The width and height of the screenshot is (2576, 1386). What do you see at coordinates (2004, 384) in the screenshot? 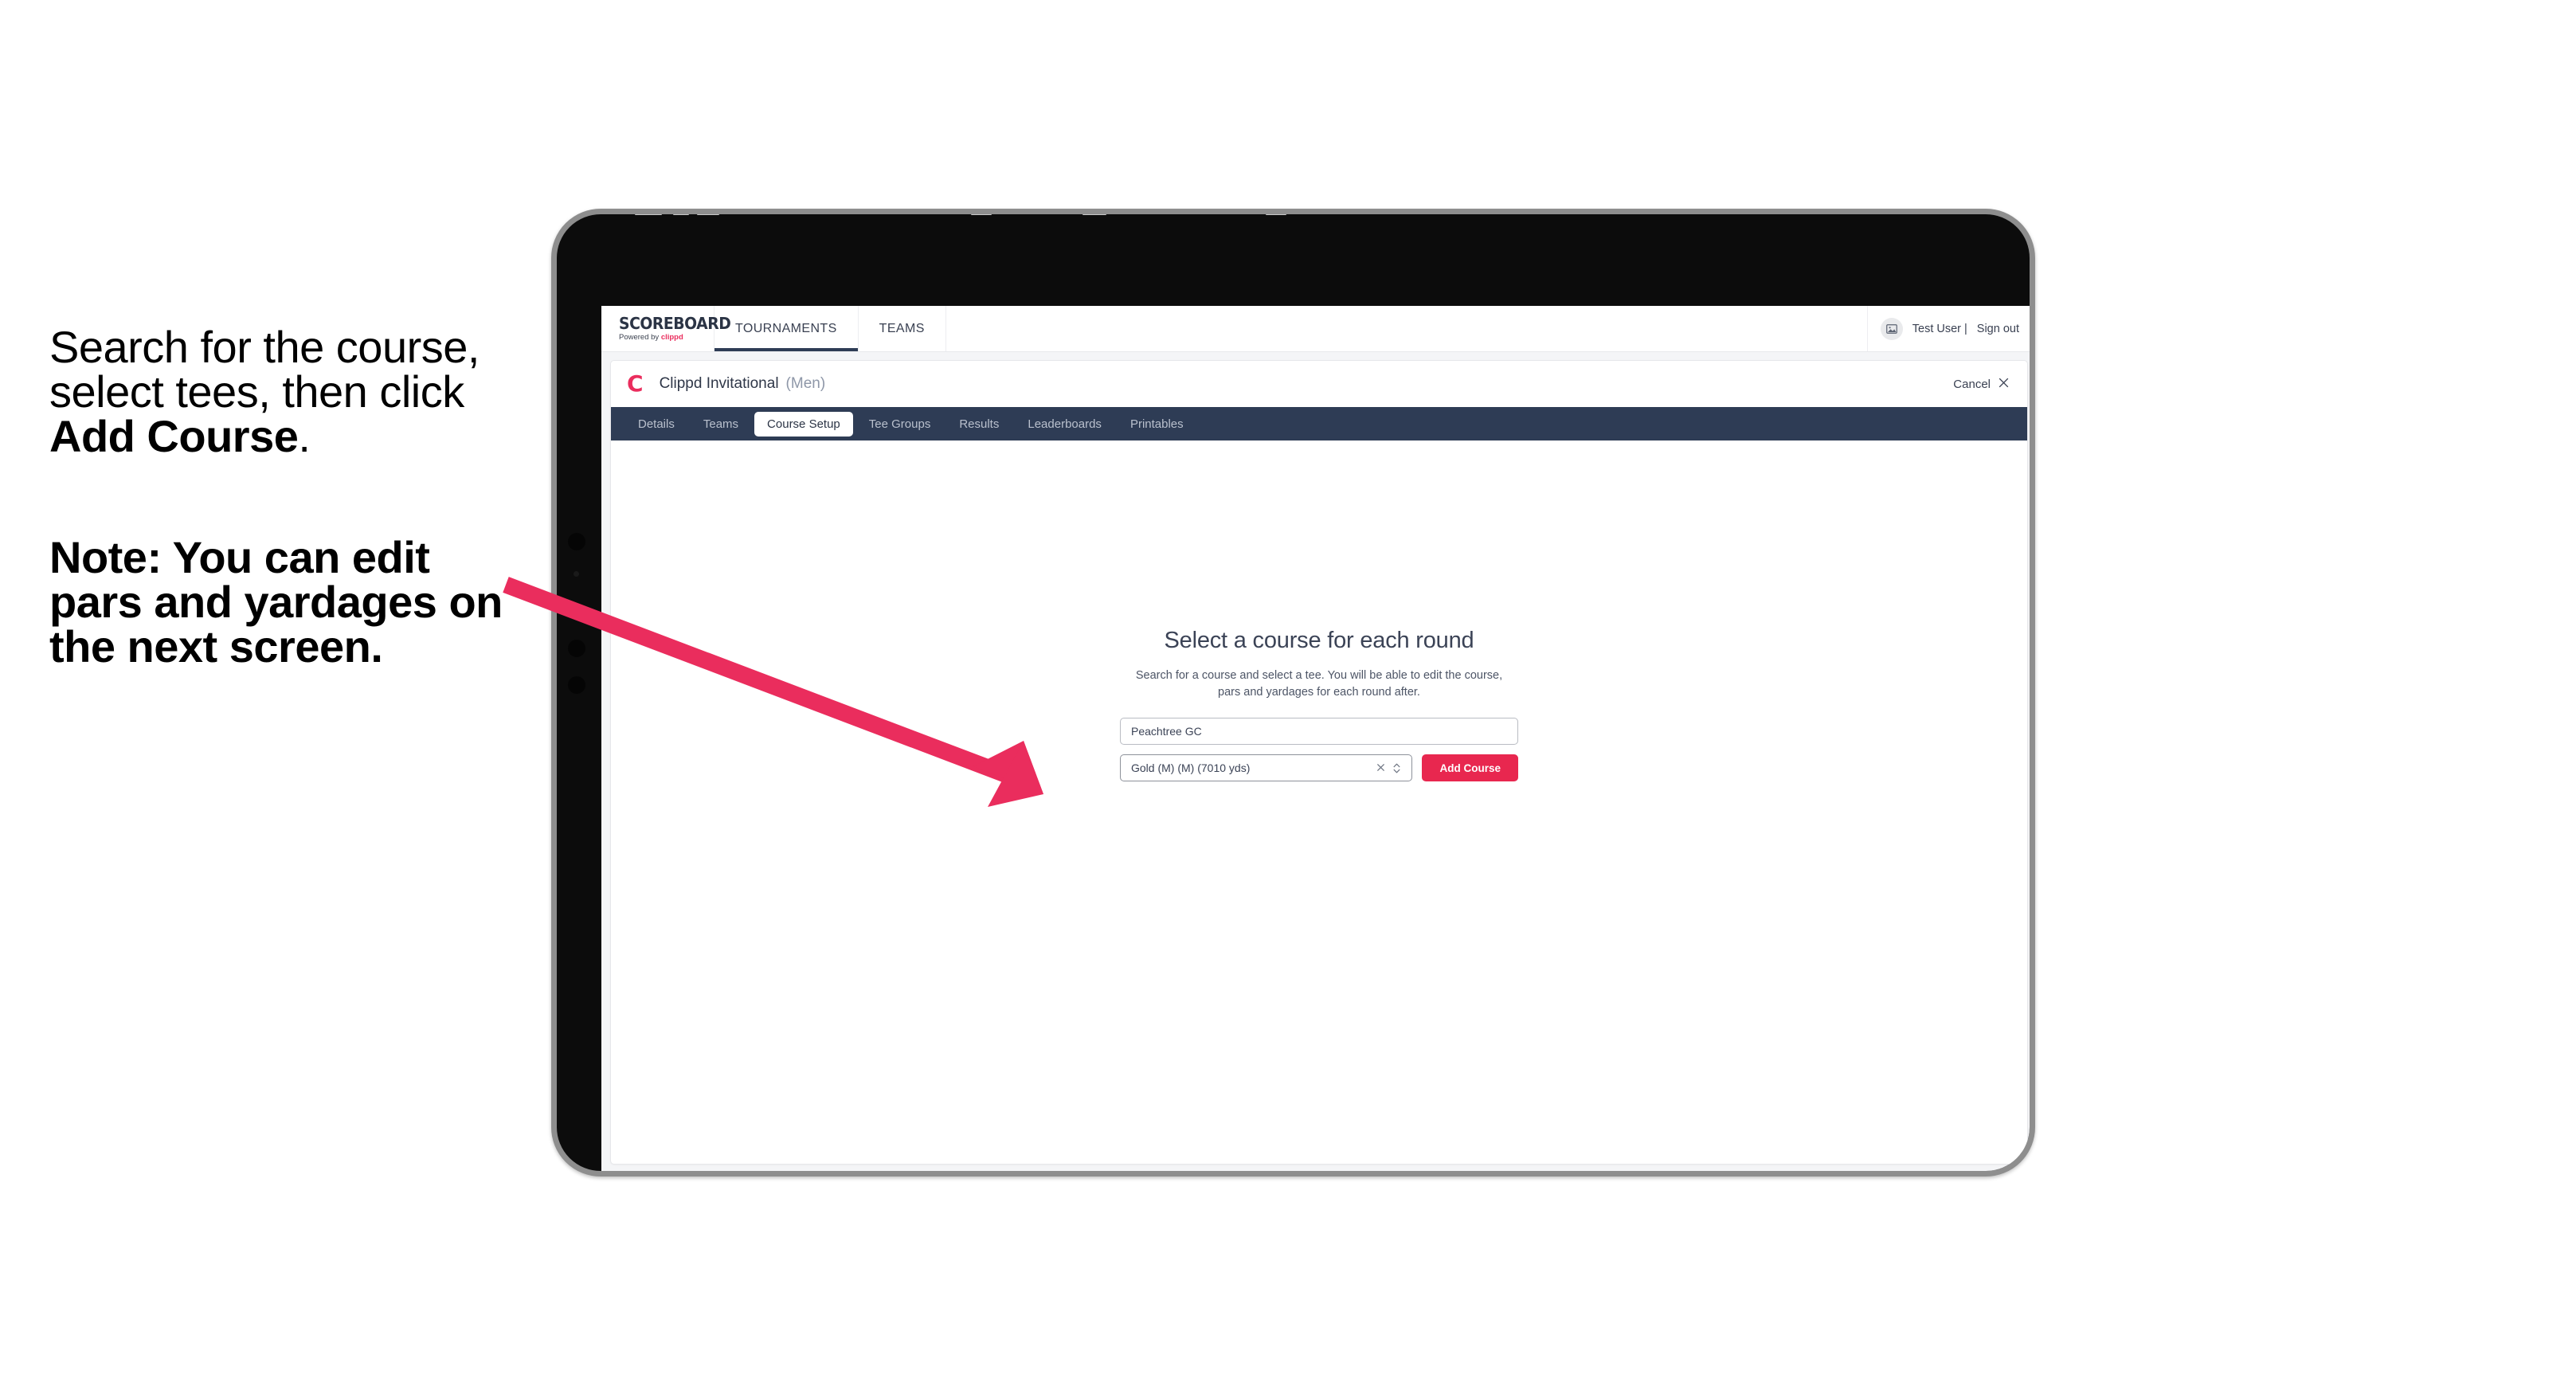
I see `close-icon` at bounding box center [2004, 384].